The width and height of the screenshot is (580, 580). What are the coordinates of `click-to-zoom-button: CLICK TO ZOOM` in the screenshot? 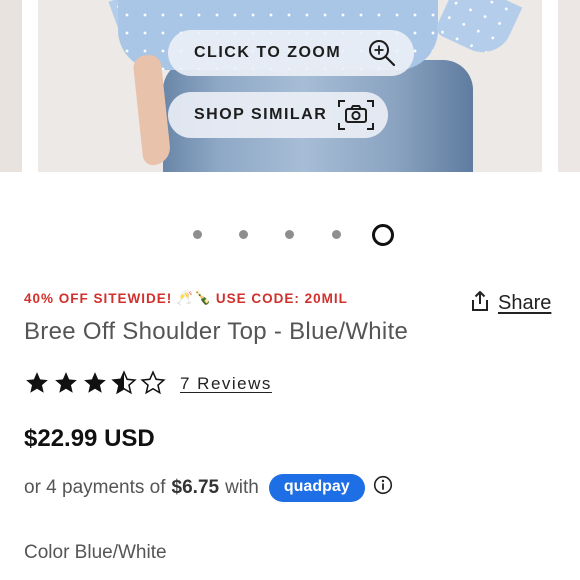 It's located at (291, 53).